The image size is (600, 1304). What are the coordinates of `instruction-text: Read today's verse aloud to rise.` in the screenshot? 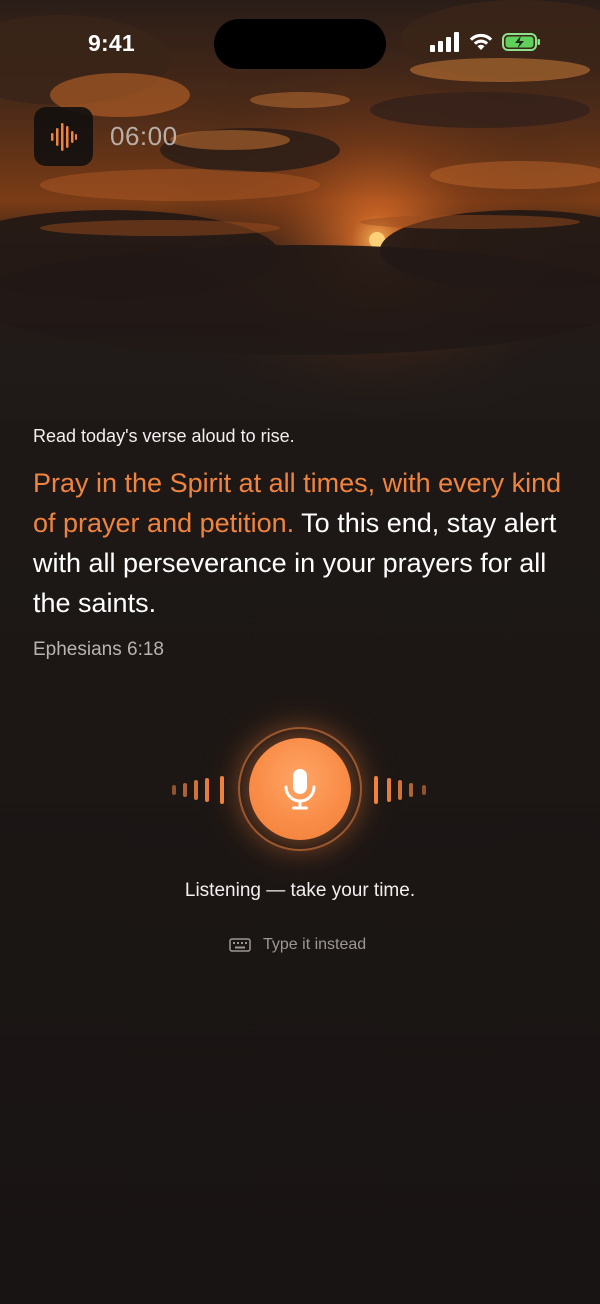 It's located at (164, 436).